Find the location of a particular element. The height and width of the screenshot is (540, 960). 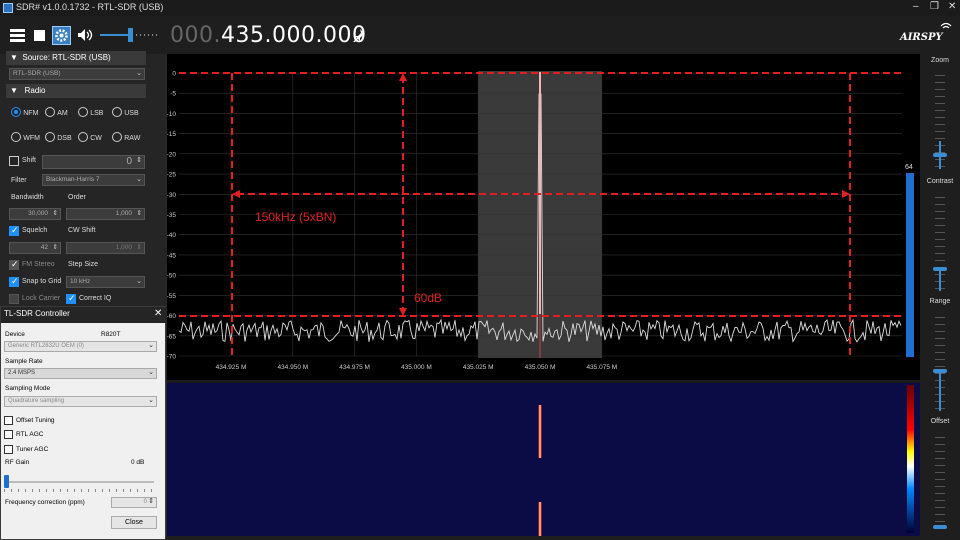

mode-usb: USB is located at coordinates (125, 113).